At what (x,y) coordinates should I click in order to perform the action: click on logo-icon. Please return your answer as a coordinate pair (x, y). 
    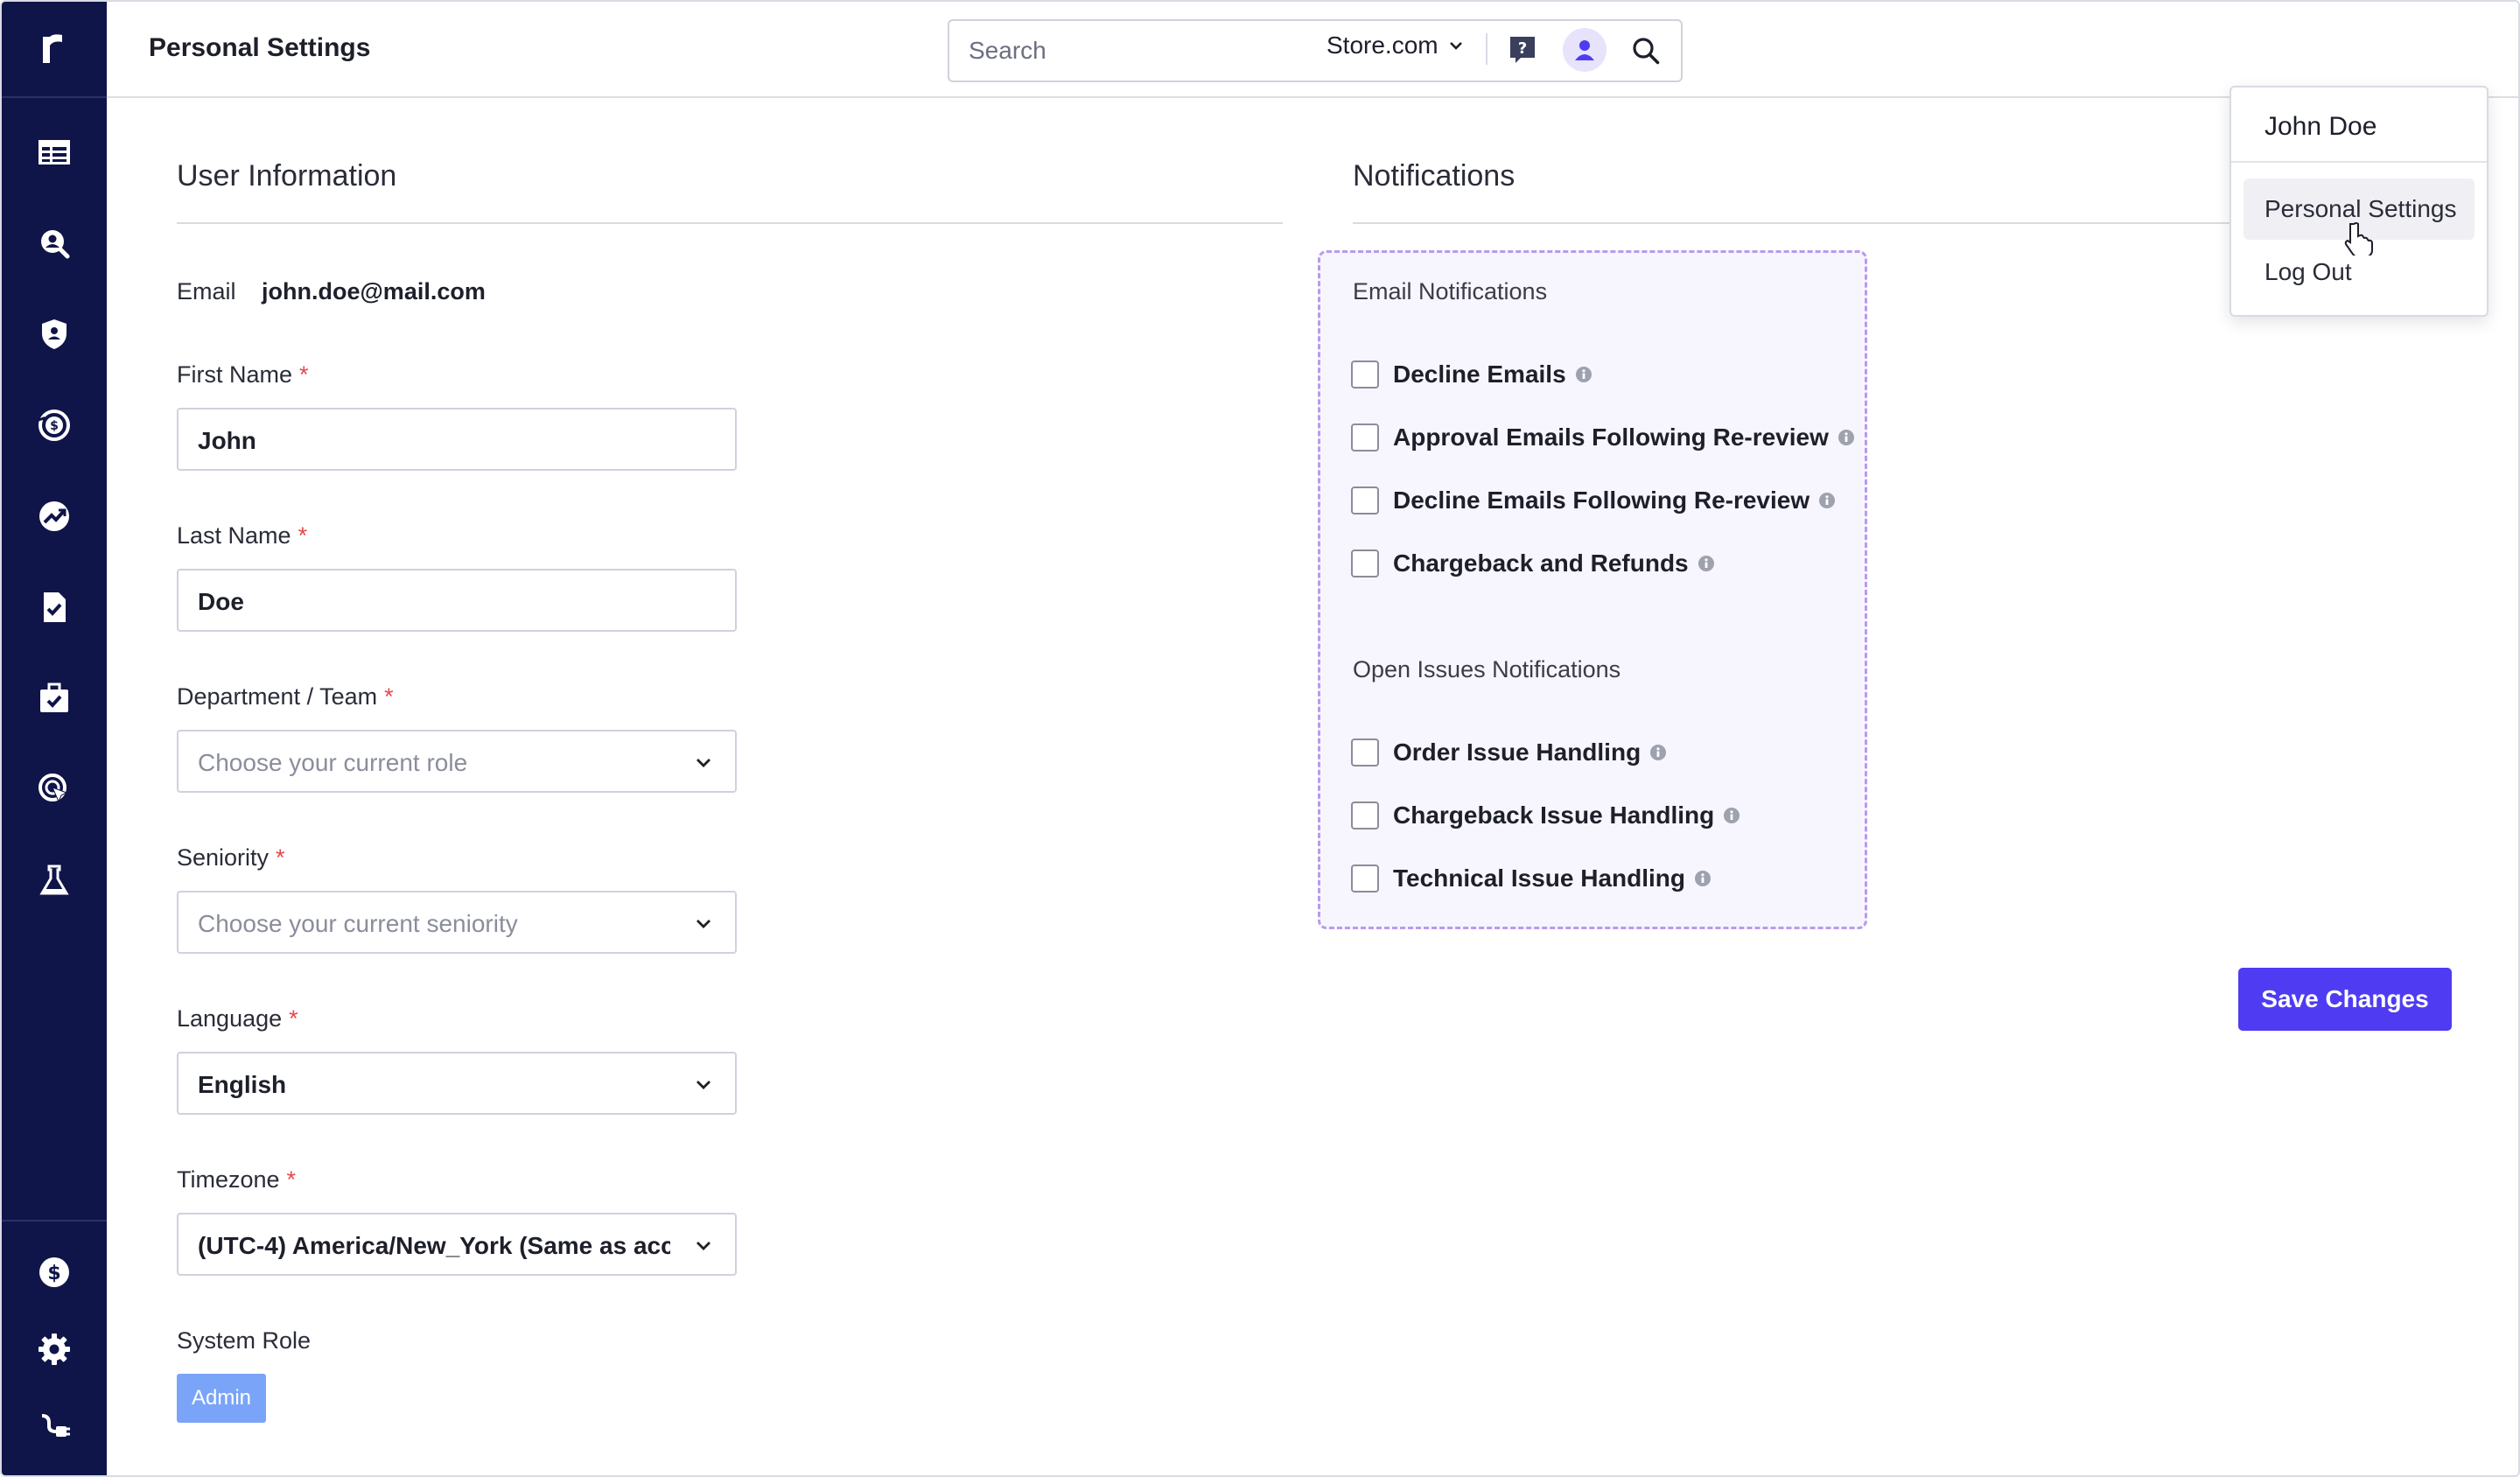
    Looking at the image, I should click on (52, 48).